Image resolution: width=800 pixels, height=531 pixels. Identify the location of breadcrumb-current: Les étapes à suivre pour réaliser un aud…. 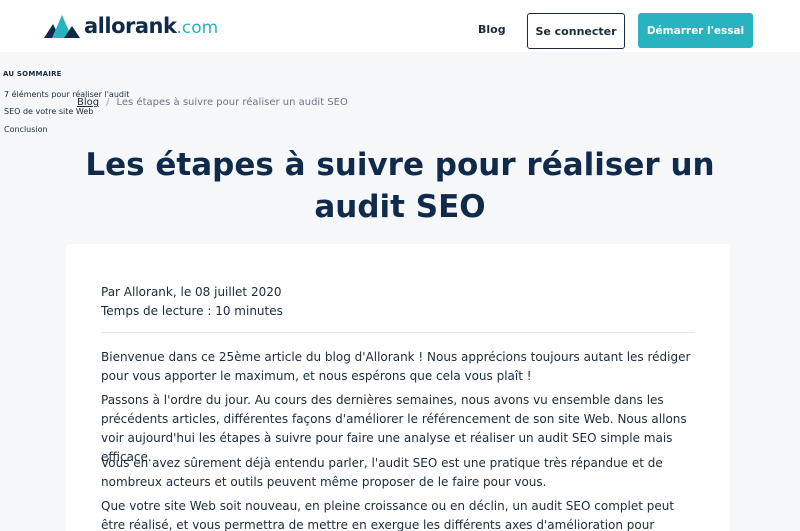
(232, 102).